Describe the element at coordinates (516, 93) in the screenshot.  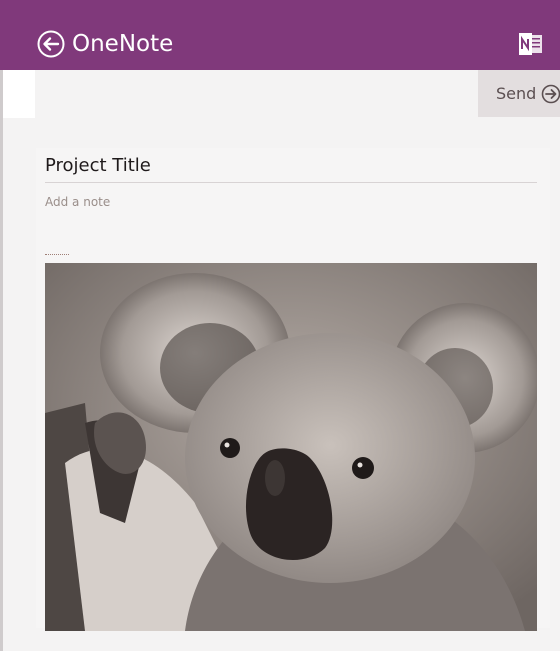
I see `send-label: Send` at that location.